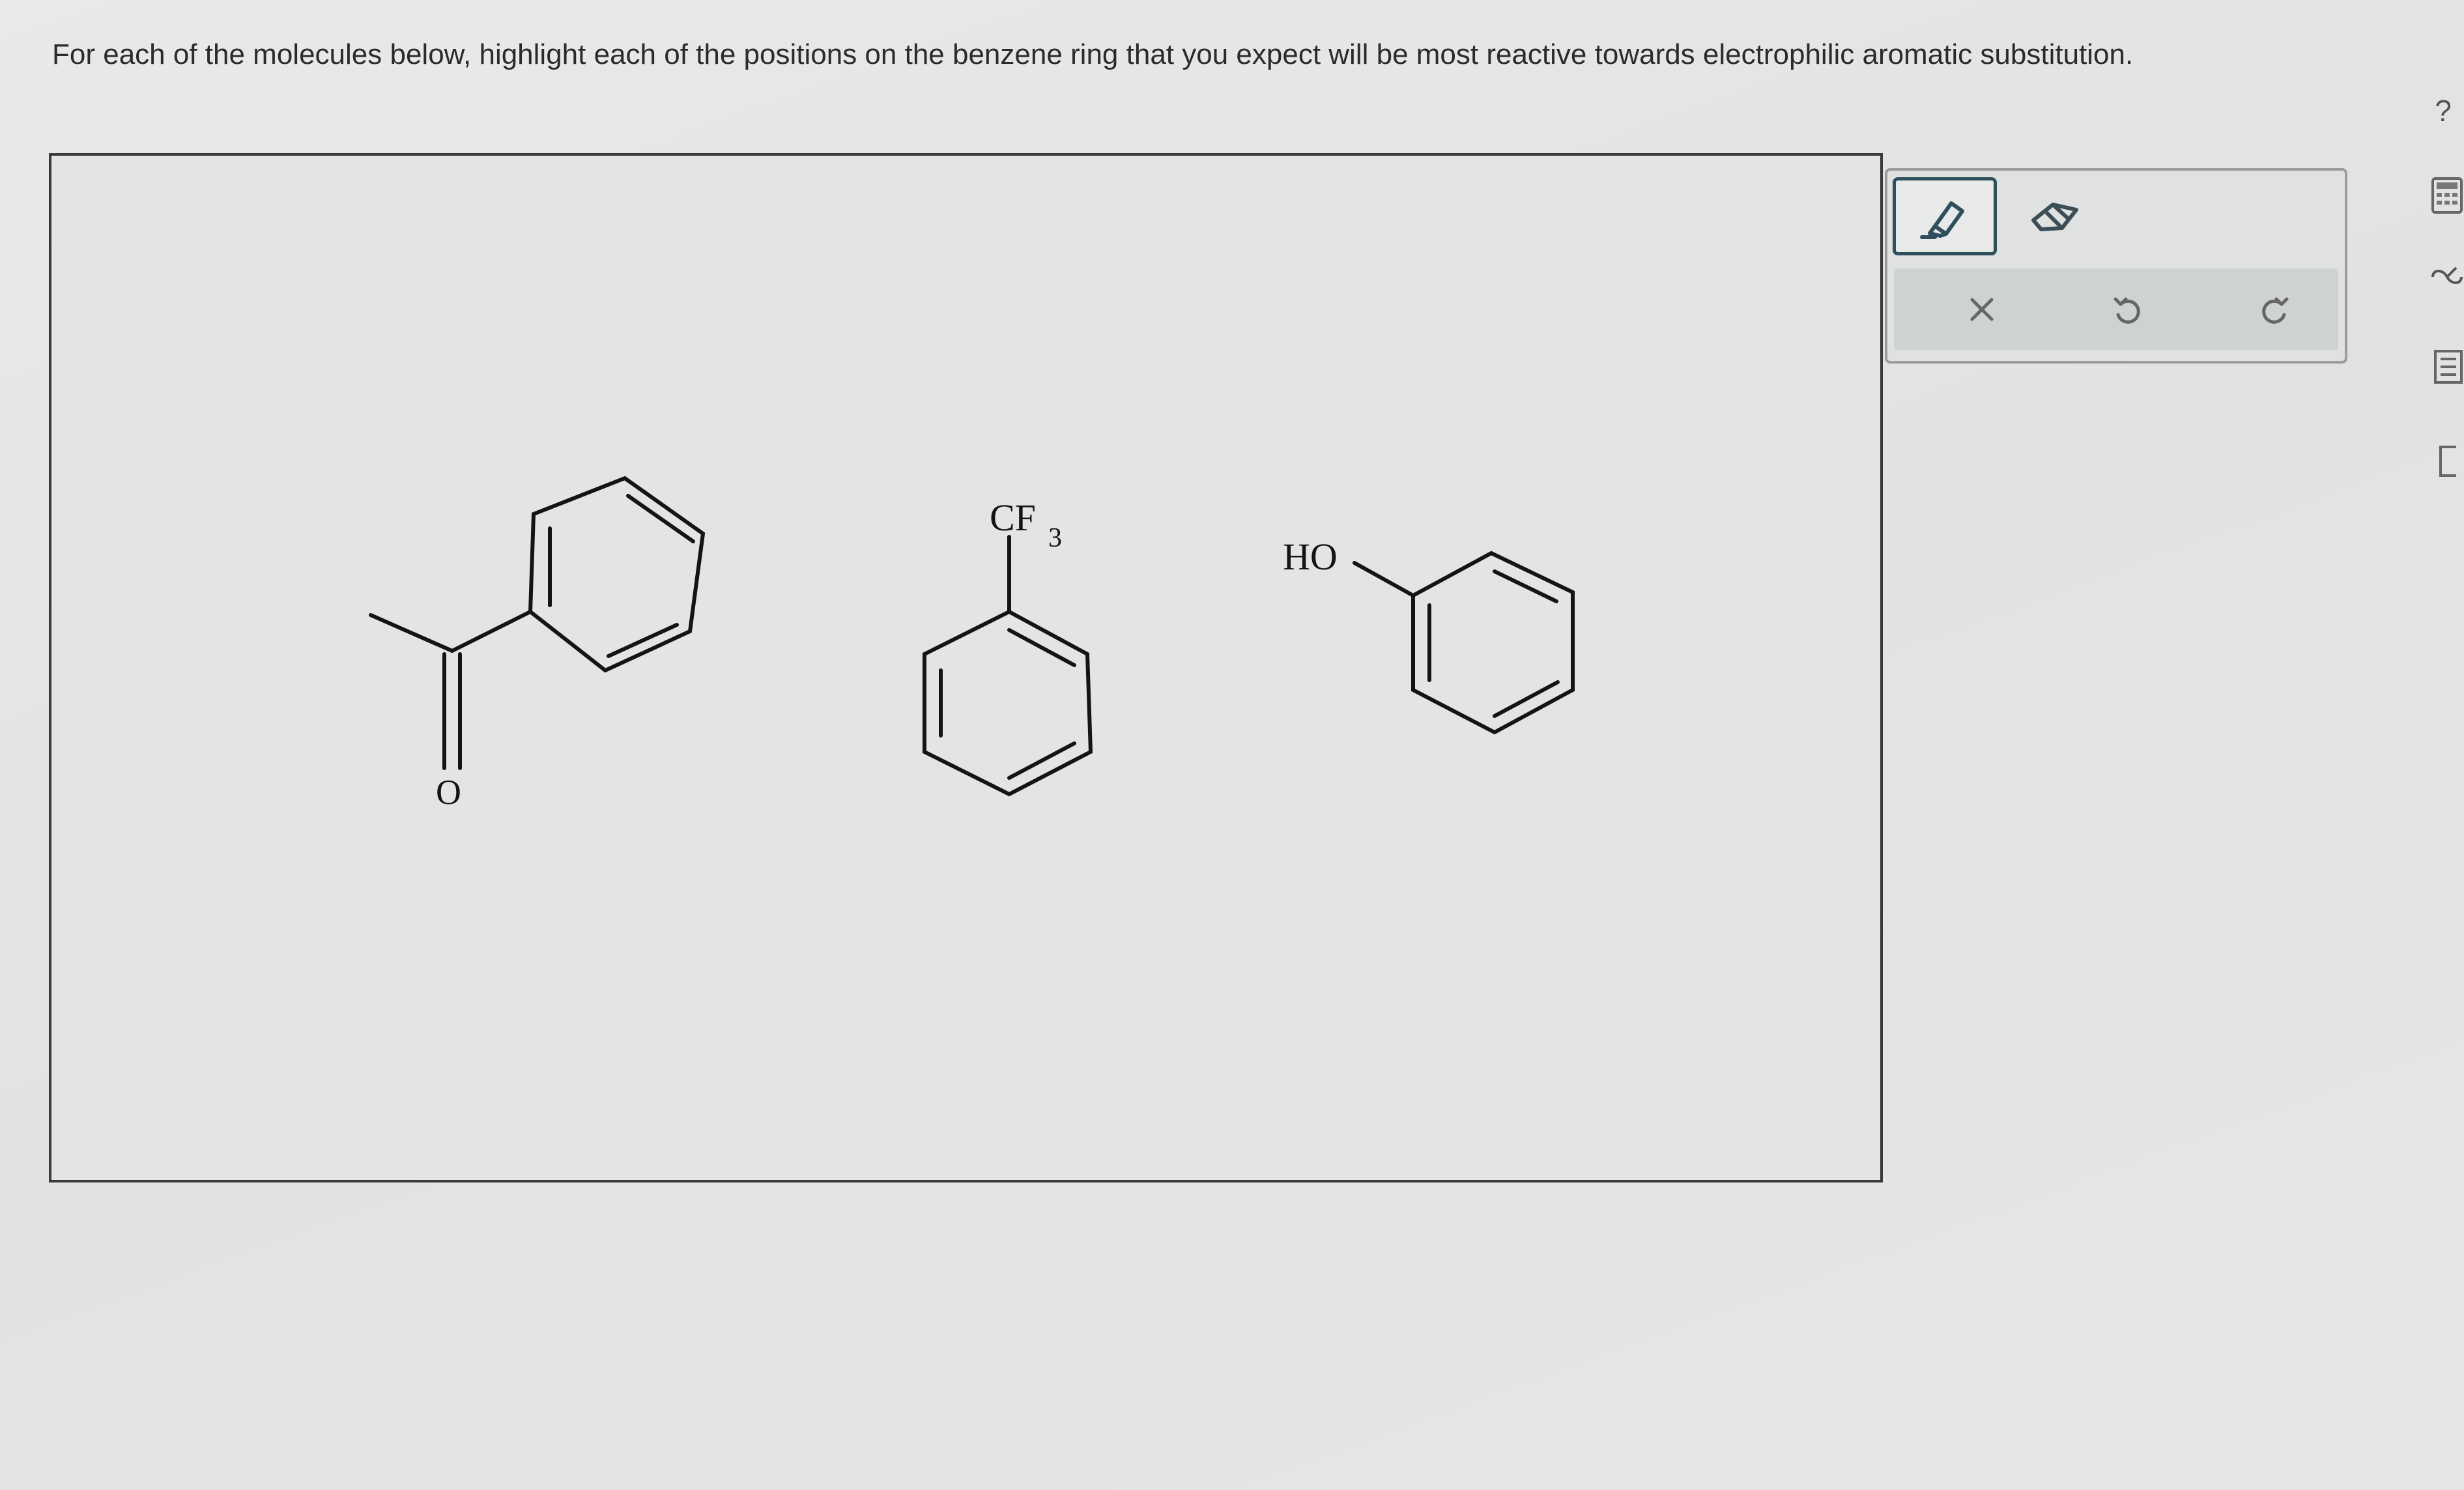 The image size is (2464, 1490). What do you see at coordinates (2447, 367) in the screenshot?
I see `reference-icon` at bounding box center [2447, 367].